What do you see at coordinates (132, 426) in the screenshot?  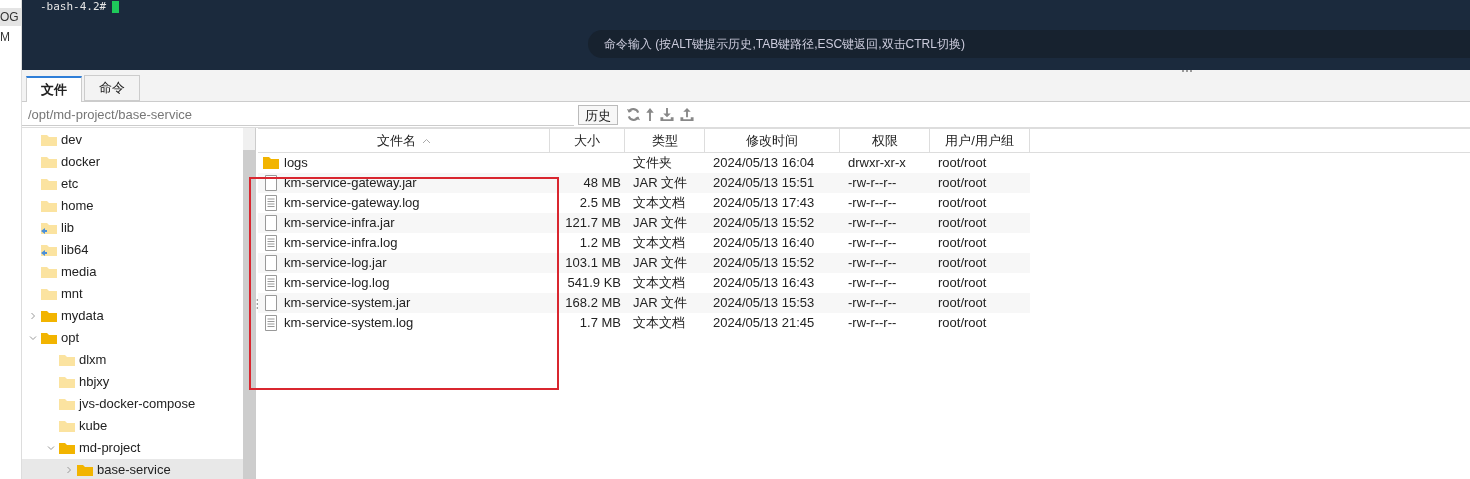 I see `tree-item: kube` at bounding box center [132, 426].